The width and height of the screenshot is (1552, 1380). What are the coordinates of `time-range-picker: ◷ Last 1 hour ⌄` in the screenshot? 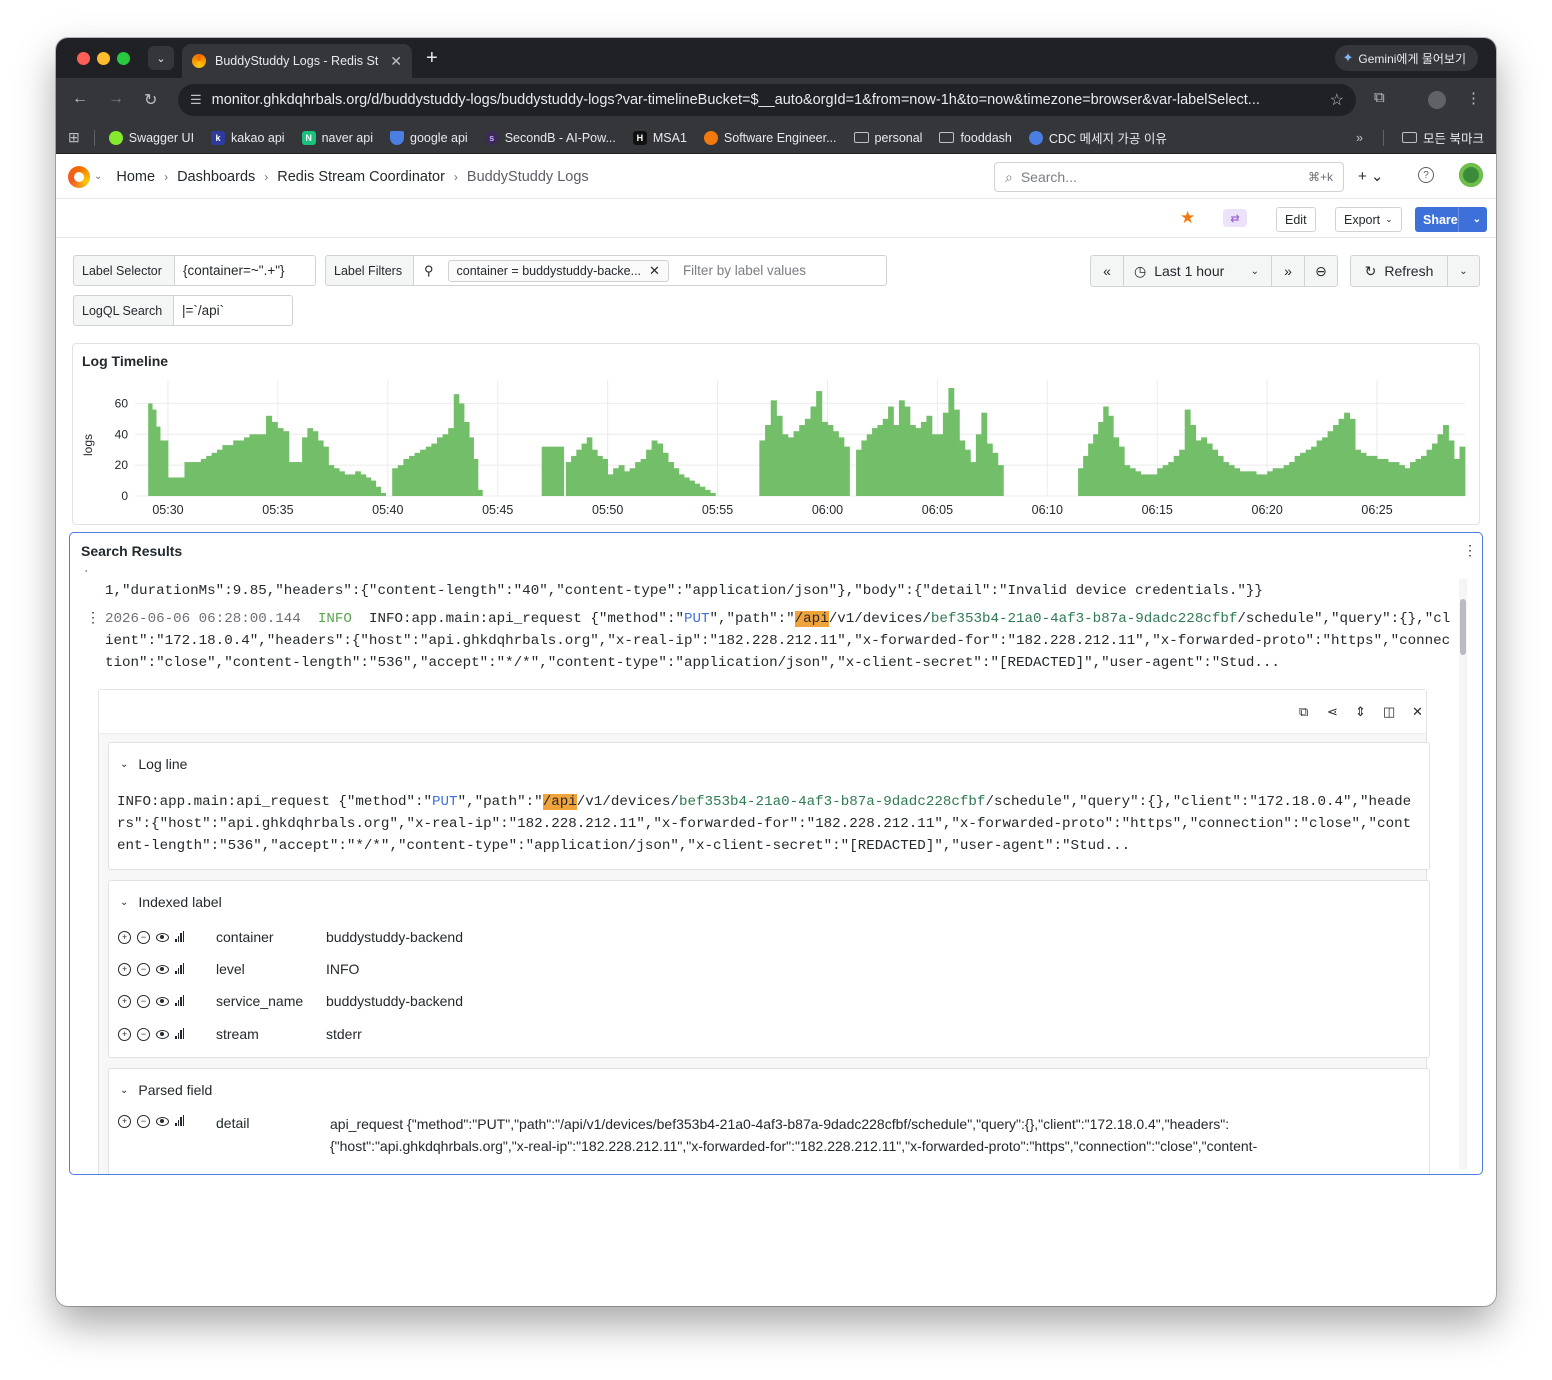 It's located at (1197, 271).